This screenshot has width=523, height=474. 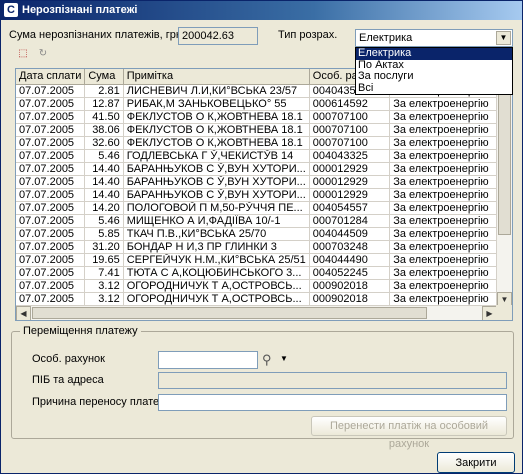 What do you see at coordinates (434, 54) in the screenshot?
I see `dropdown-option: Електрика` at bounding box center [434, 54].